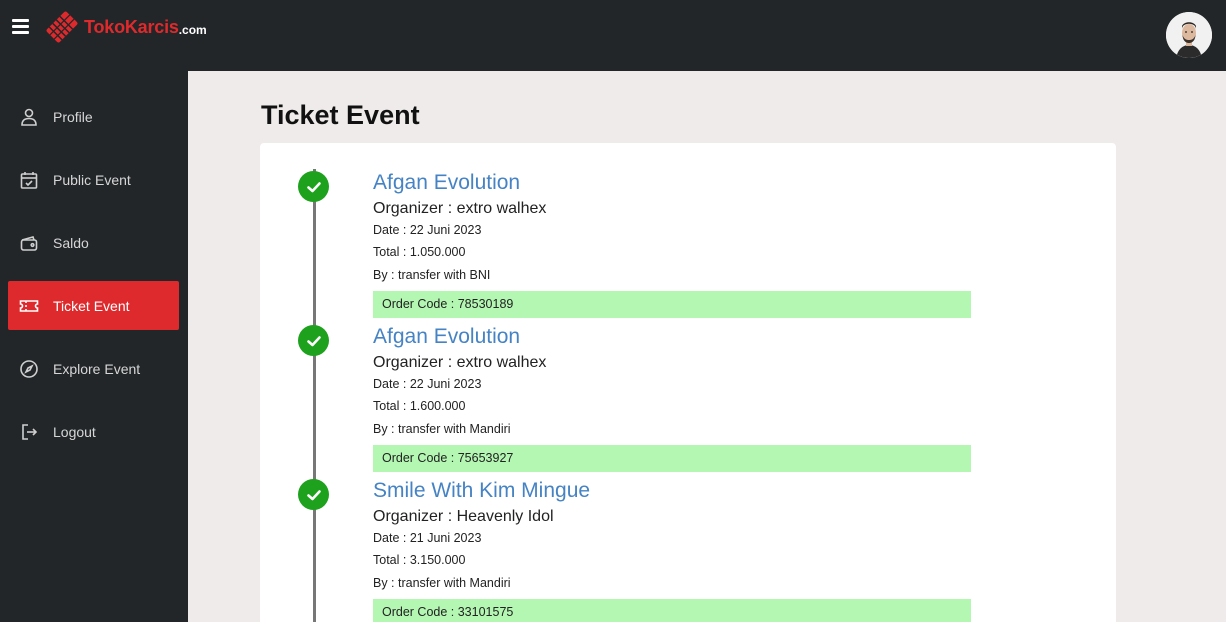 This screenshot has width=1226, height=622. I want to click on ticket-logo-icon, so click(62, 27).